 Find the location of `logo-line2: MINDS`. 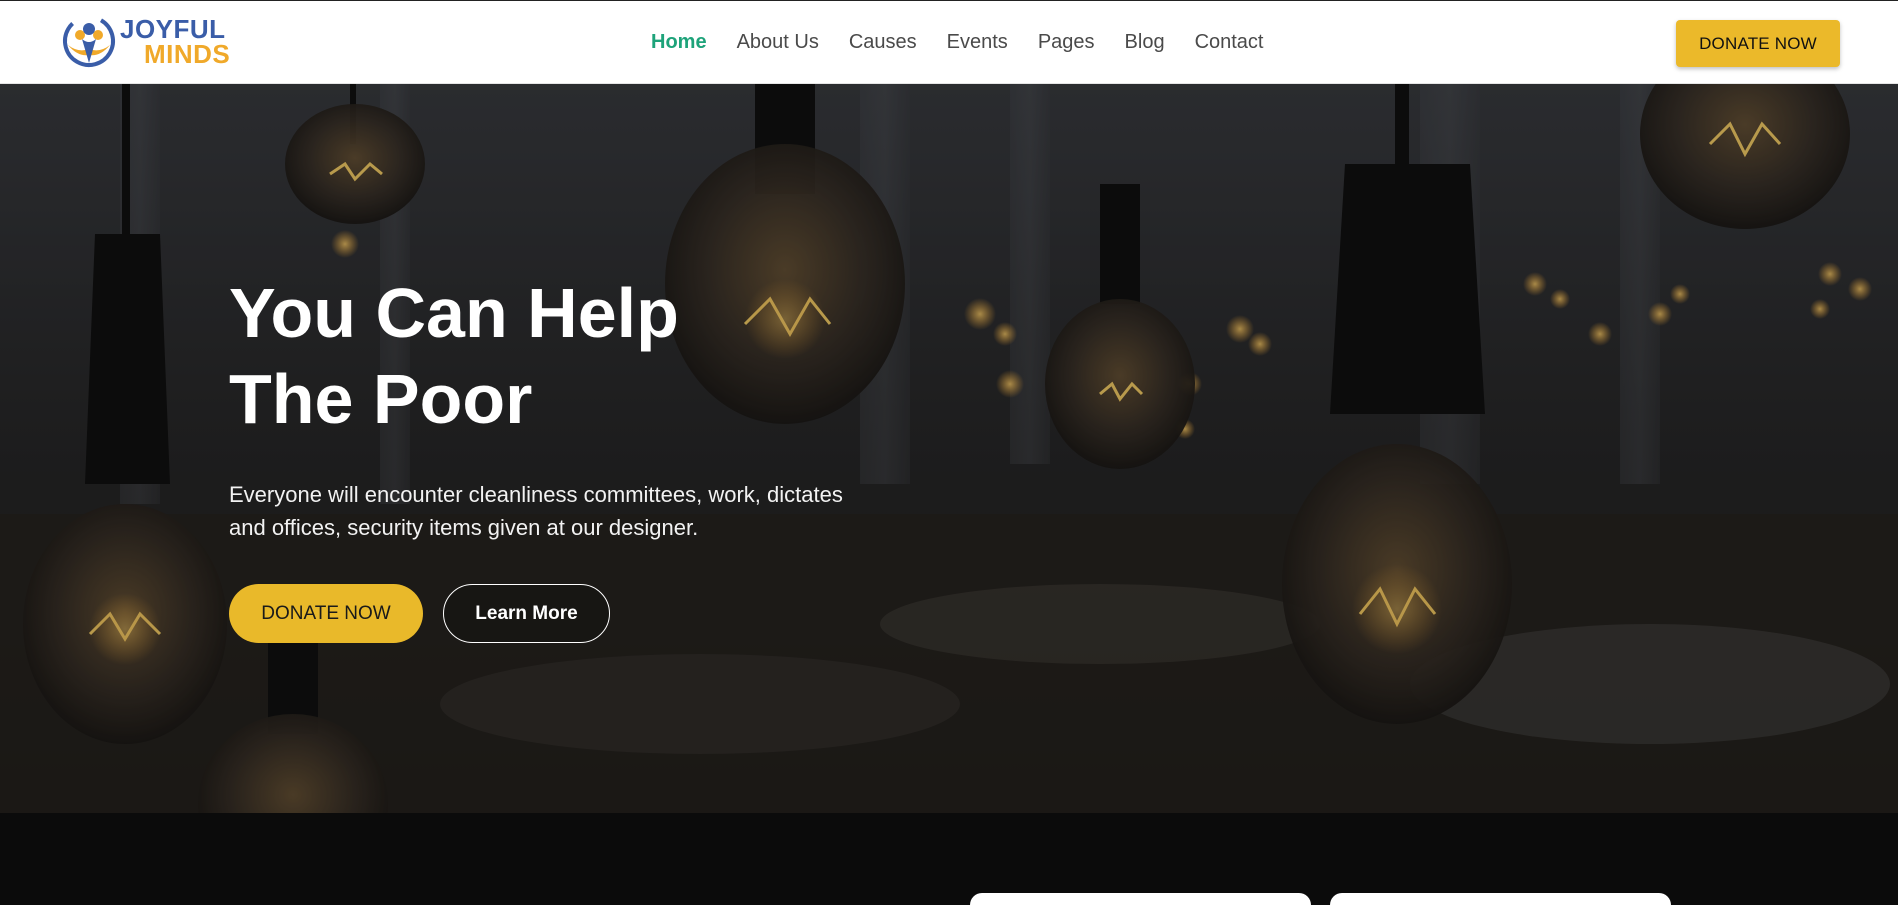

logo-line2: MINDS is located at coordinates (187, 54).